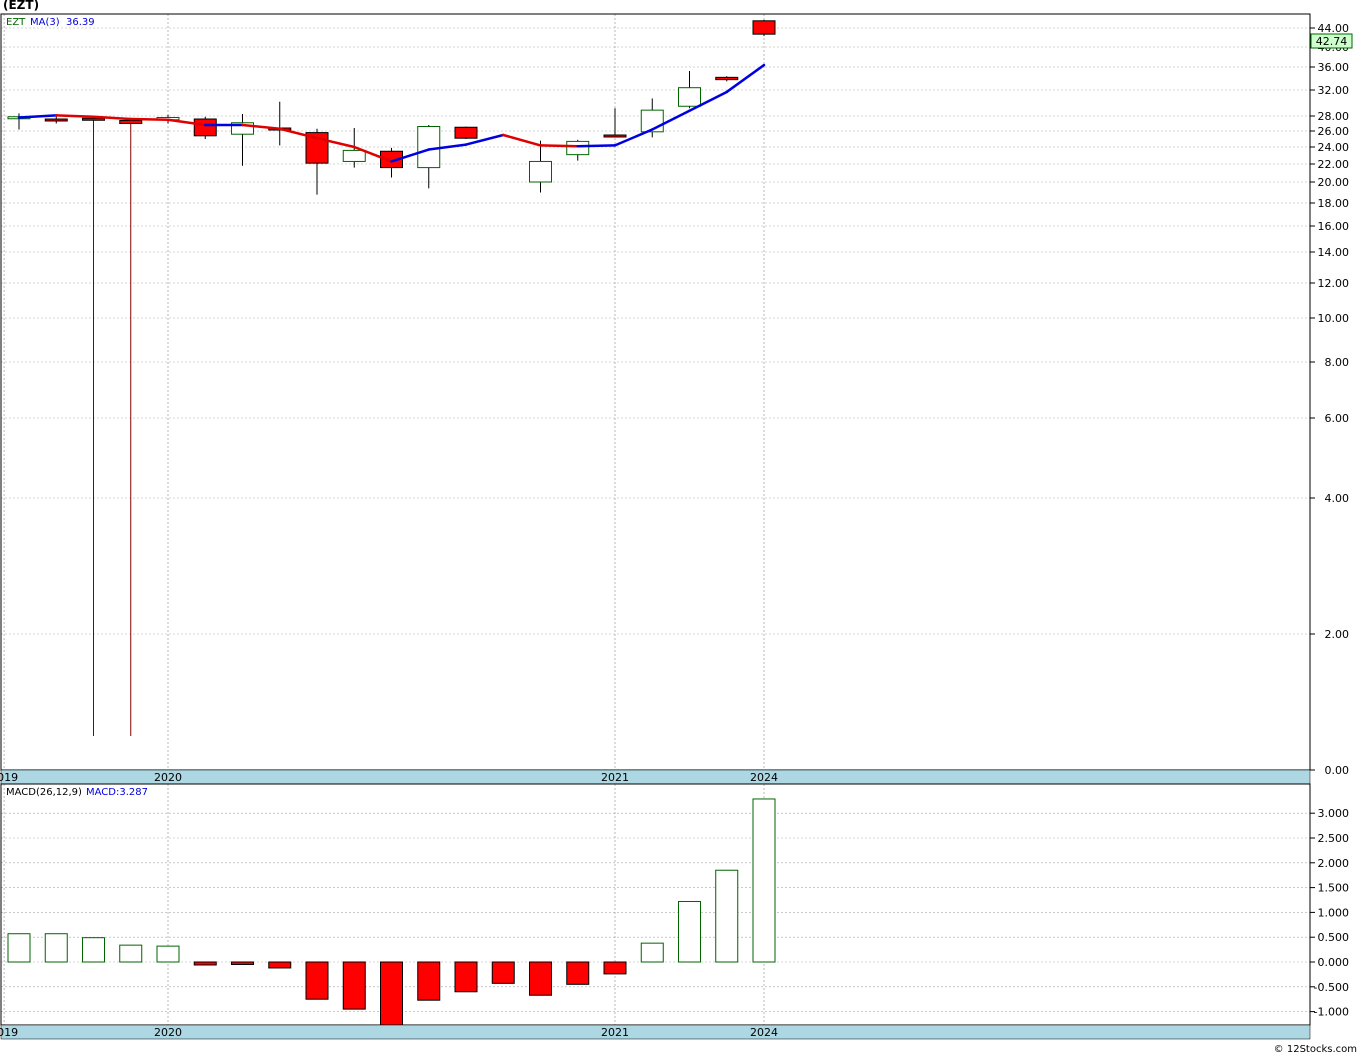 Image resolution: width=1360 pixels, height=1056 pixels. I want to click on price-tick-label: 16.00, so click(1334, 226).